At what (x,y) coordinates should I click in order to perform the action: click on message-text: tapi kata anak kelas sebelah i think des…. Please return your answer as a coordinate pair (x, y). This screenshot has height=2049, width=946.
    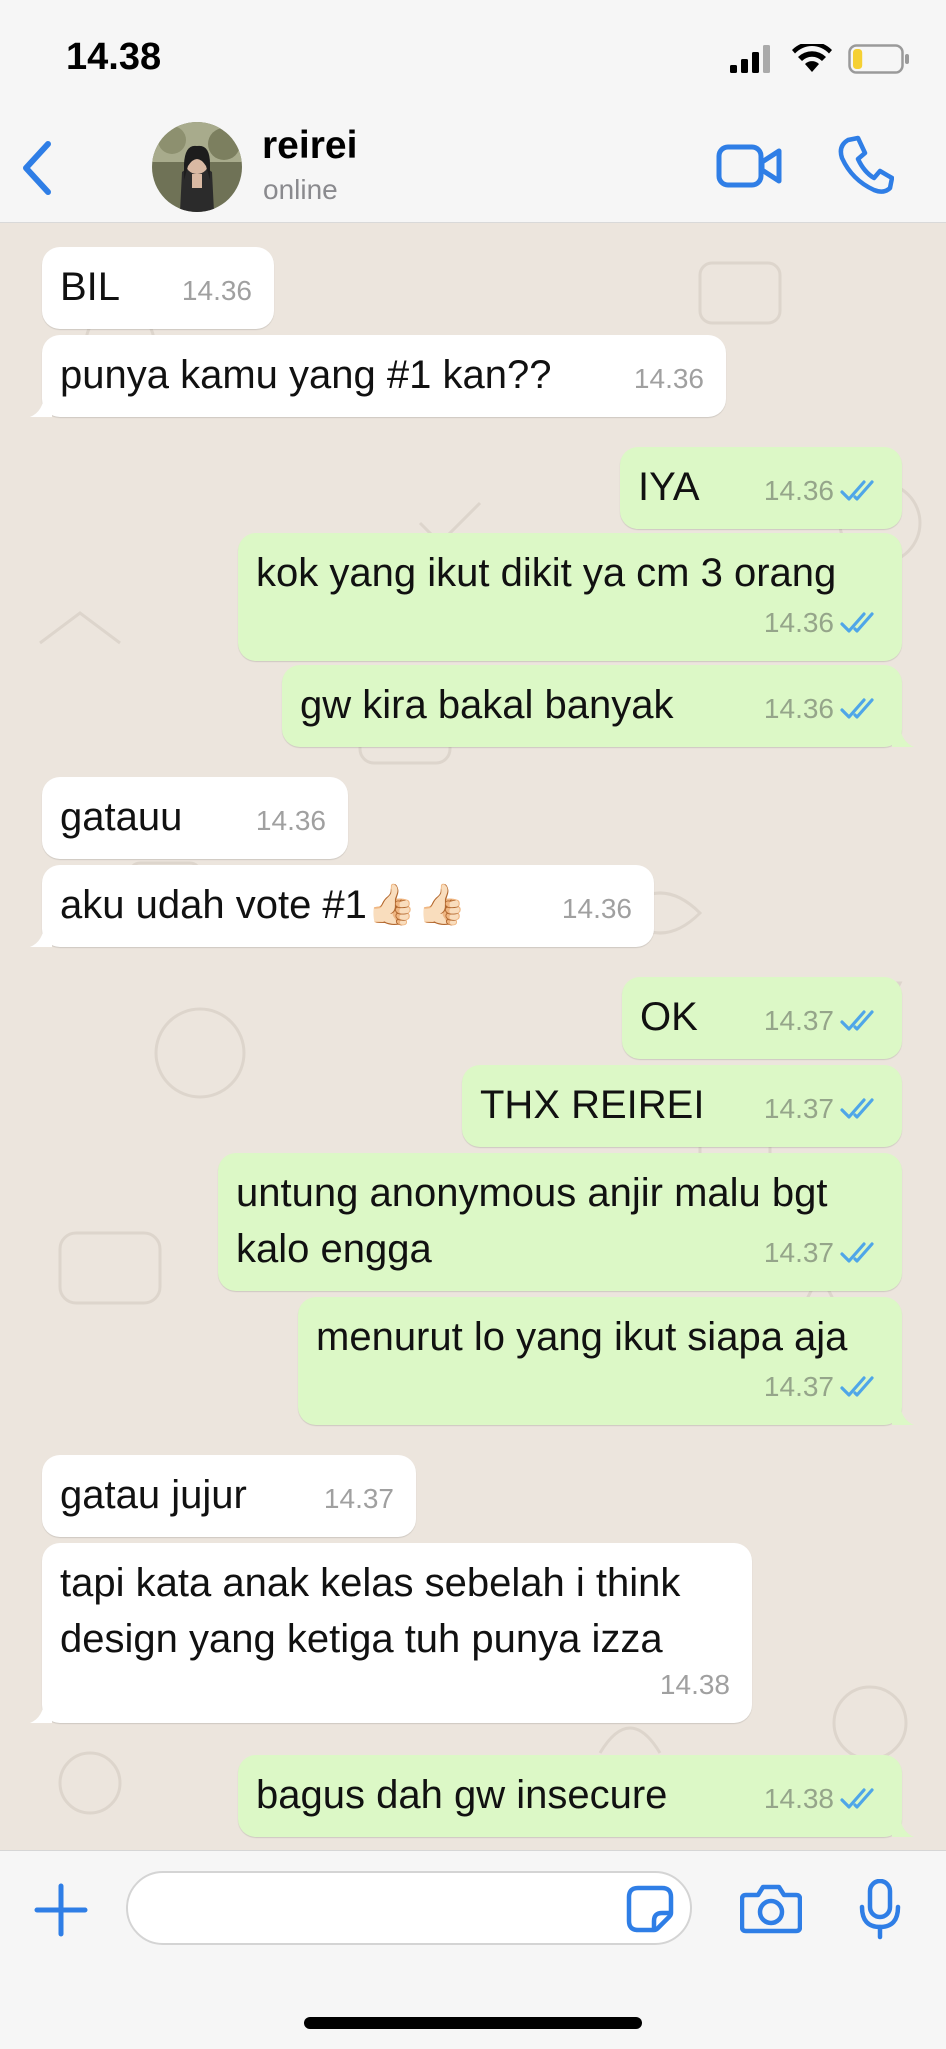
    Looking at the image, I should click on (370, 1611).